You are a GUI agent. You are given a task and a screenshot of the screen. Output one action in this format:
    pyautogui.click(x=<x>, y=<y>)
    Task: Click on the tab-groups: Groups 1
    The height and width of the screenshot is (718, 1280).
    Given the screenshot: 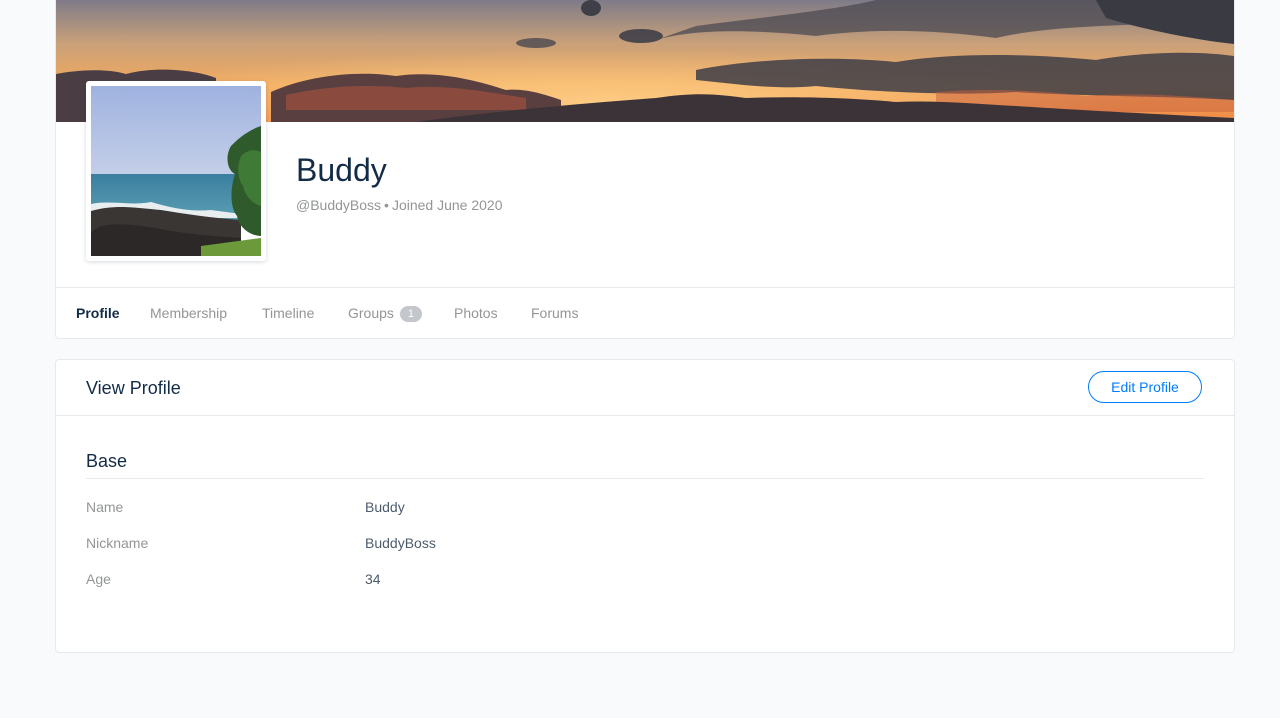 What is the action you would take?
    pyautogui.click(x=385, y=313)
    